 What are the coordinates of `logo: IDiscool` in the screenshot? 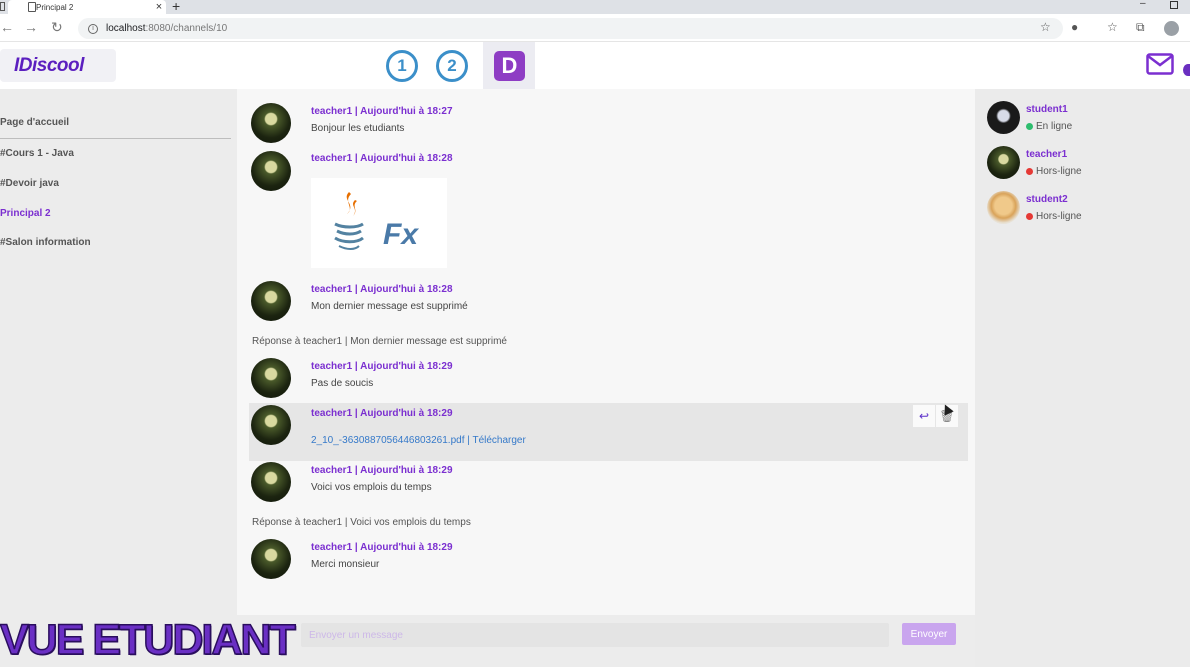 It's located at (58, 65).